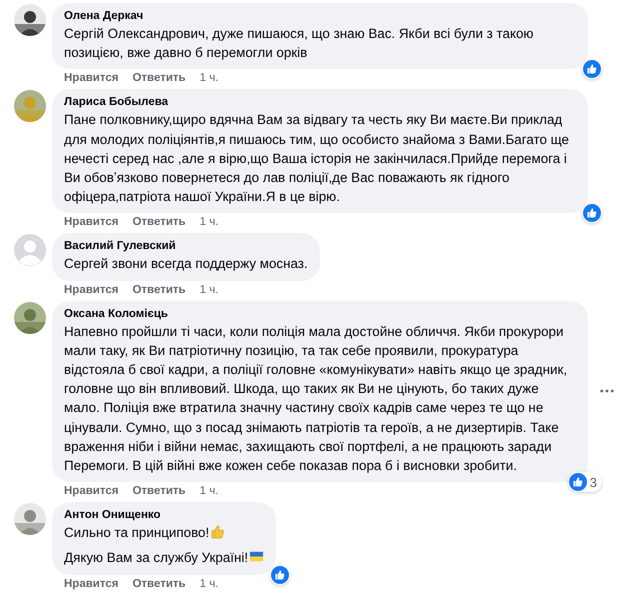 The image size is (627, 600). I want to click on author-name: Оксана Коломієць, so click(320, 314).